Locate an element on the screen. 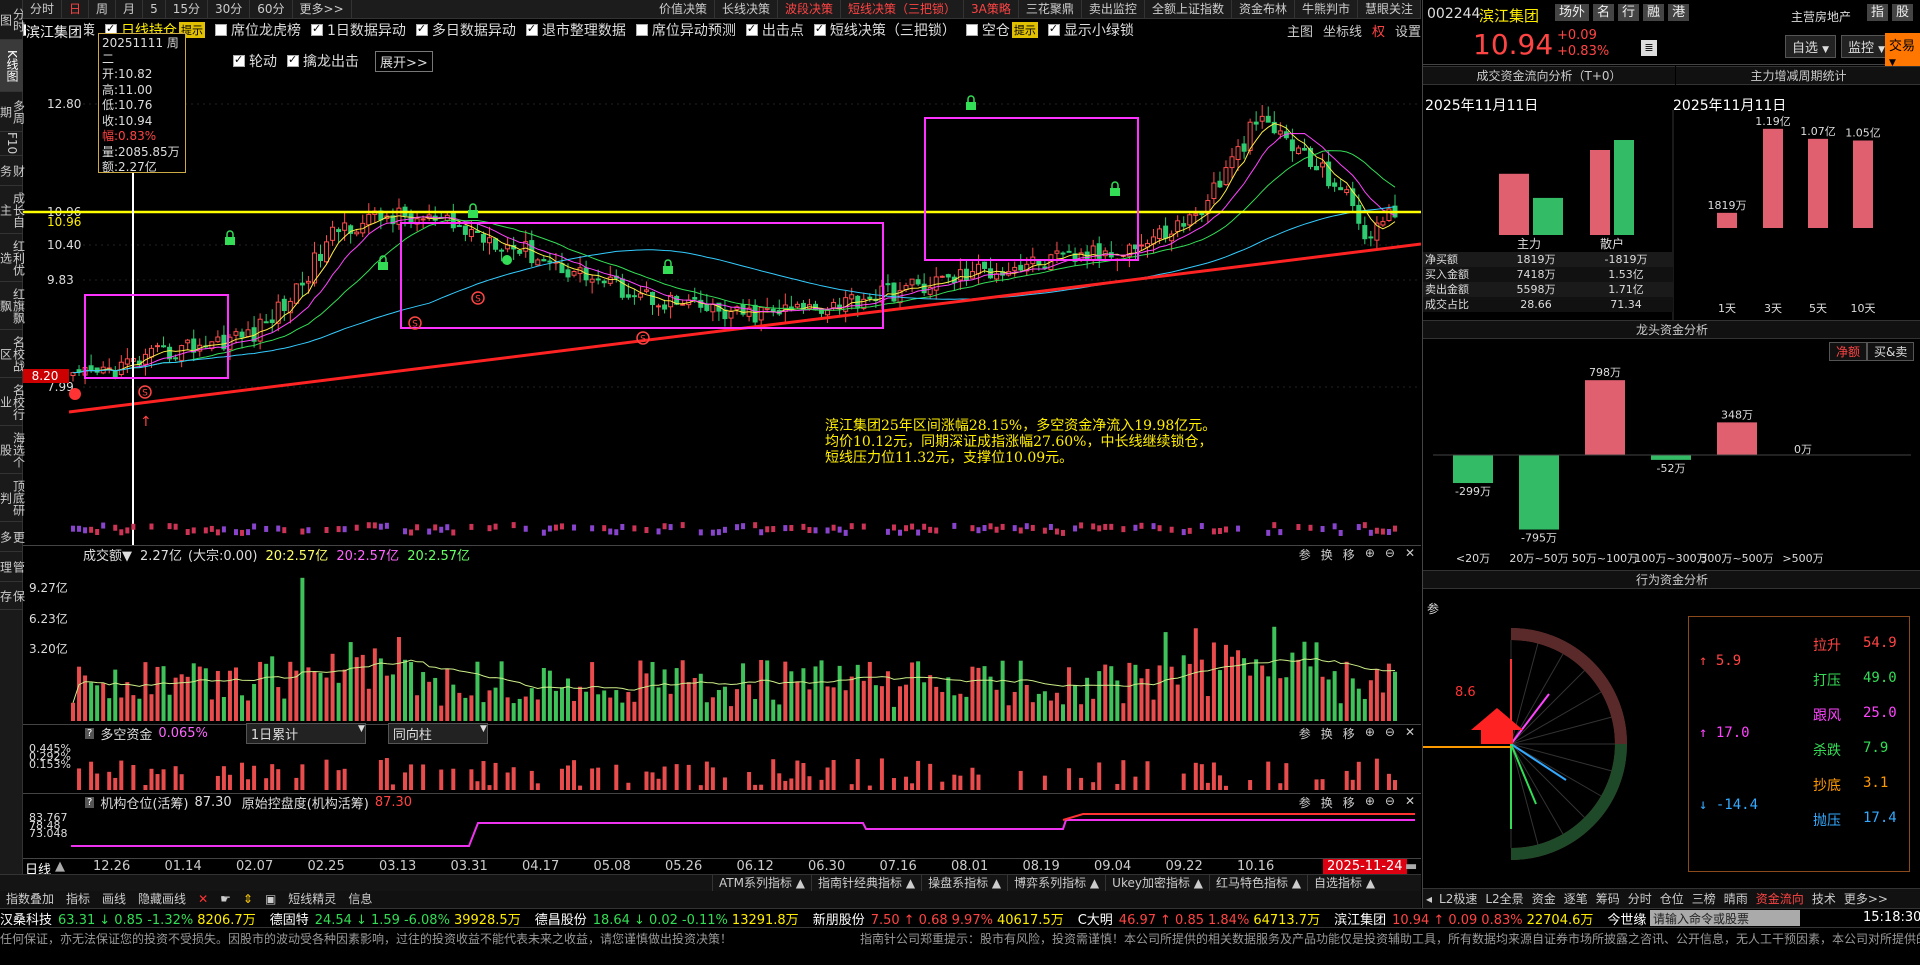  sidebar-item-8: 名校战区 is located at coordinates (13, 354).